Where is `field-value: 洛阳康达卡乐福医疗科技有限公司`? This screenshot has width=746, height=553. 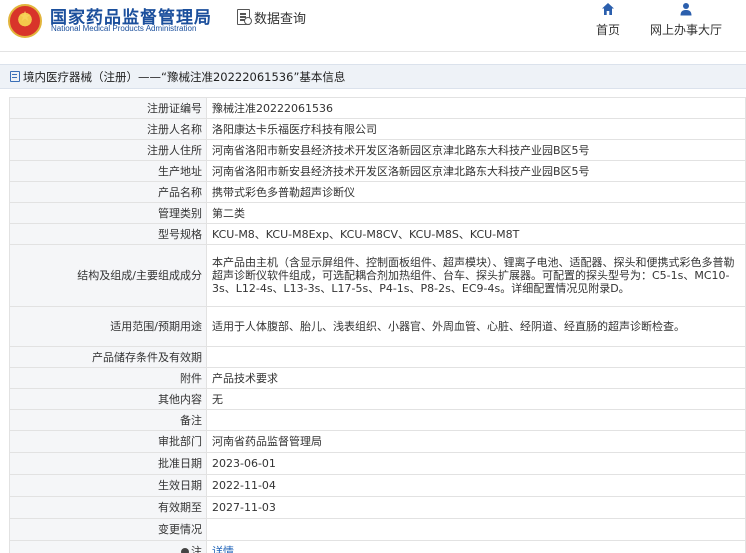 field-value: 洛阳康达卡乐福医疗科技有限公司 is located at coordinates (476, 129).